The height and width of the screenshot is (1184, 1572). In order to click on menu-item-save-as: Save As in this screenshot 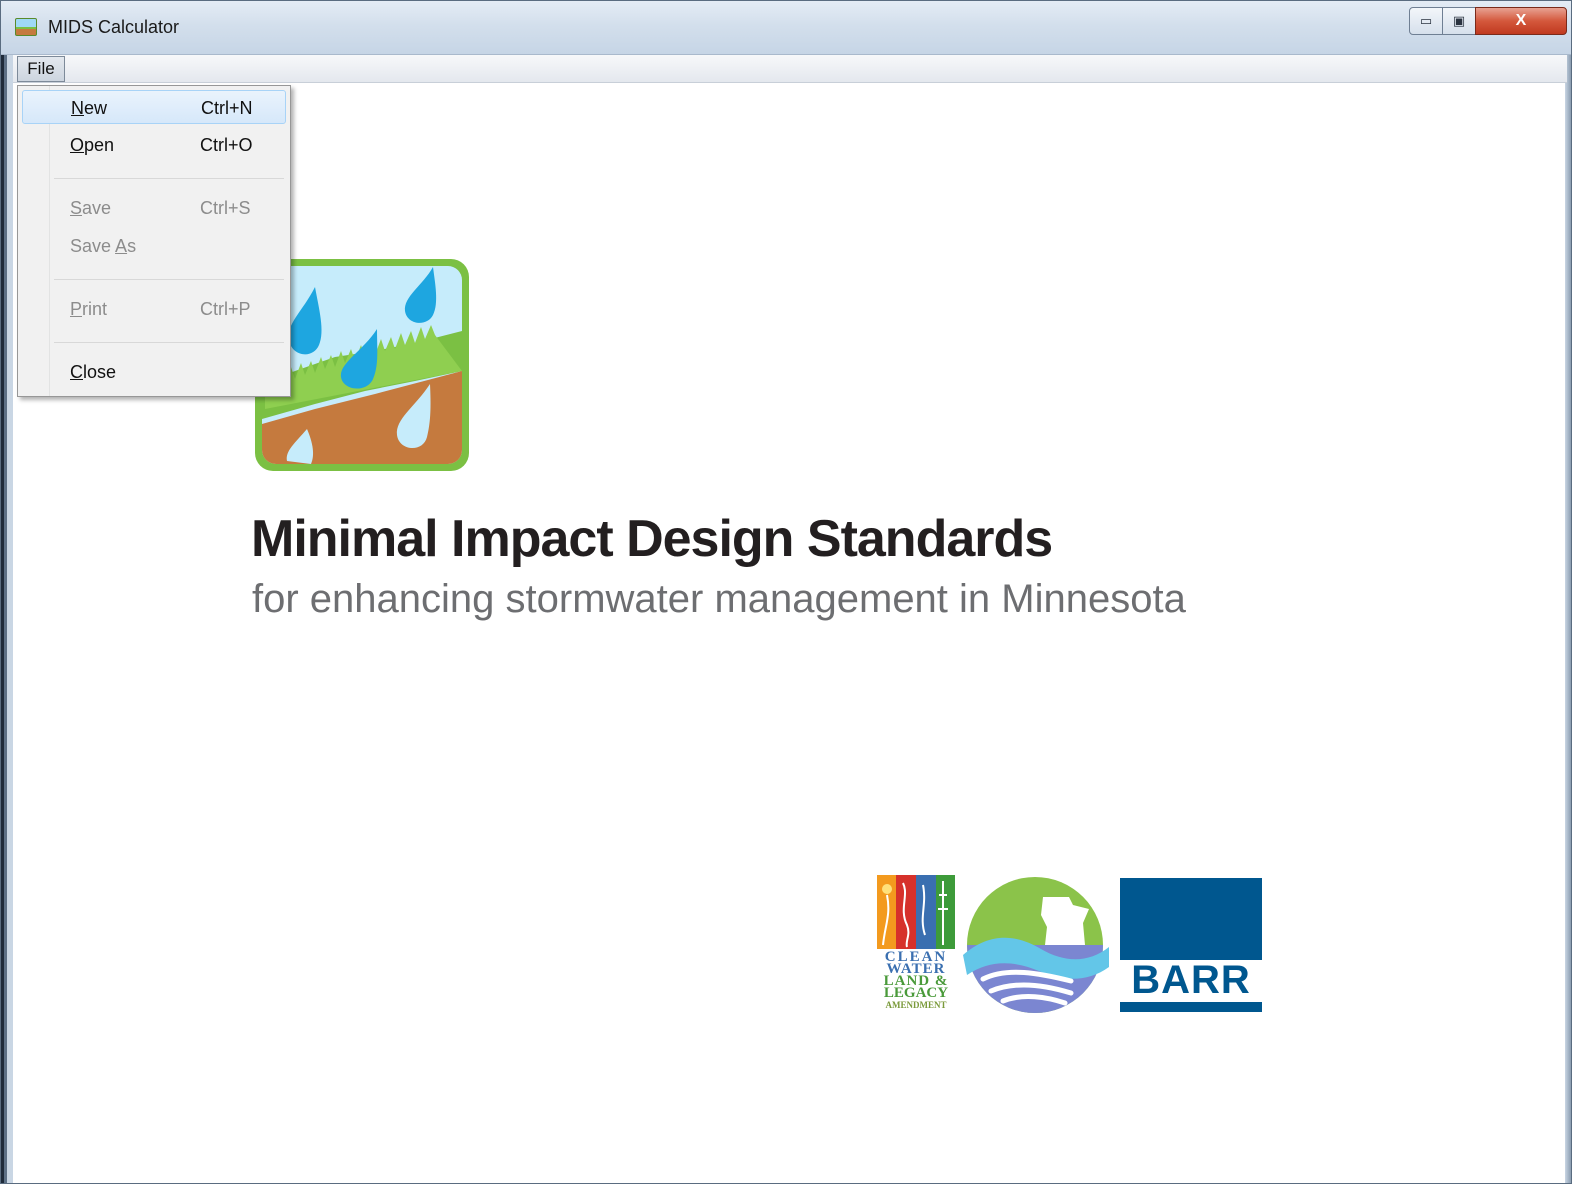, I will do `click(154, 246)`.